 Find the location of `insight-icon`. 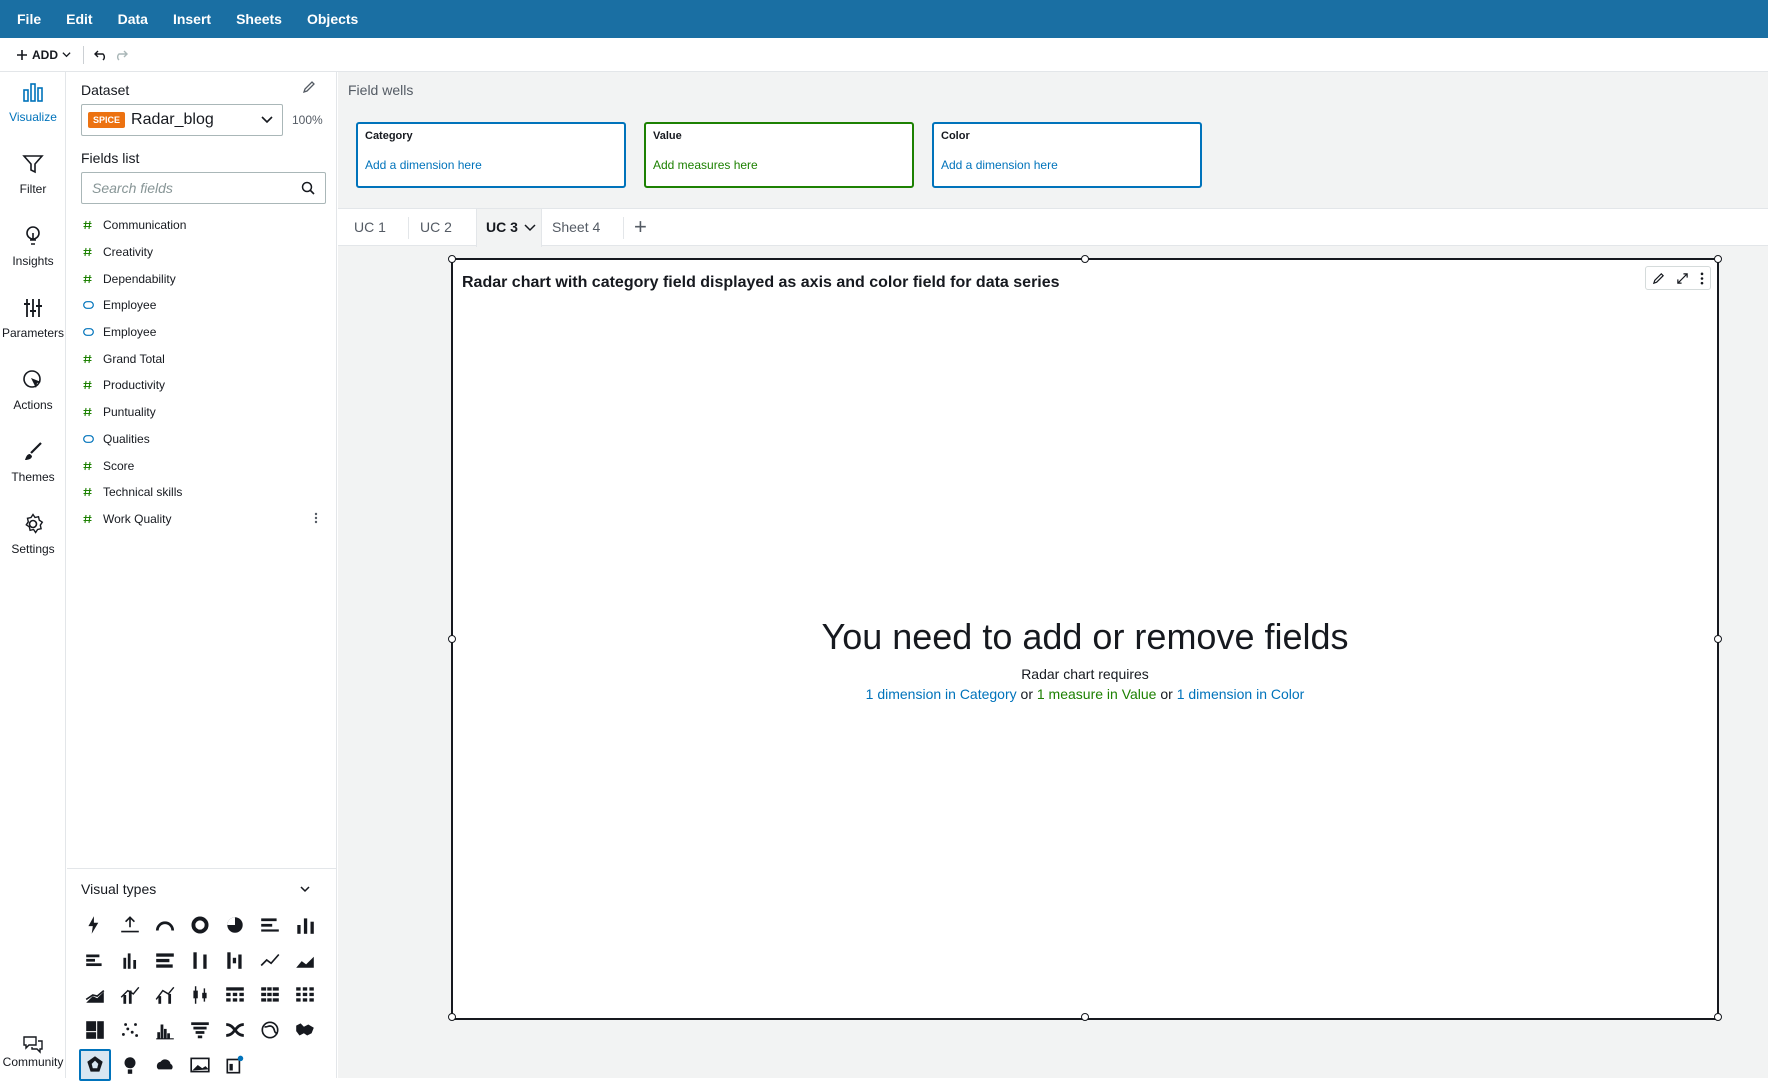

insight-icon is located at coordinates (130, 1065).